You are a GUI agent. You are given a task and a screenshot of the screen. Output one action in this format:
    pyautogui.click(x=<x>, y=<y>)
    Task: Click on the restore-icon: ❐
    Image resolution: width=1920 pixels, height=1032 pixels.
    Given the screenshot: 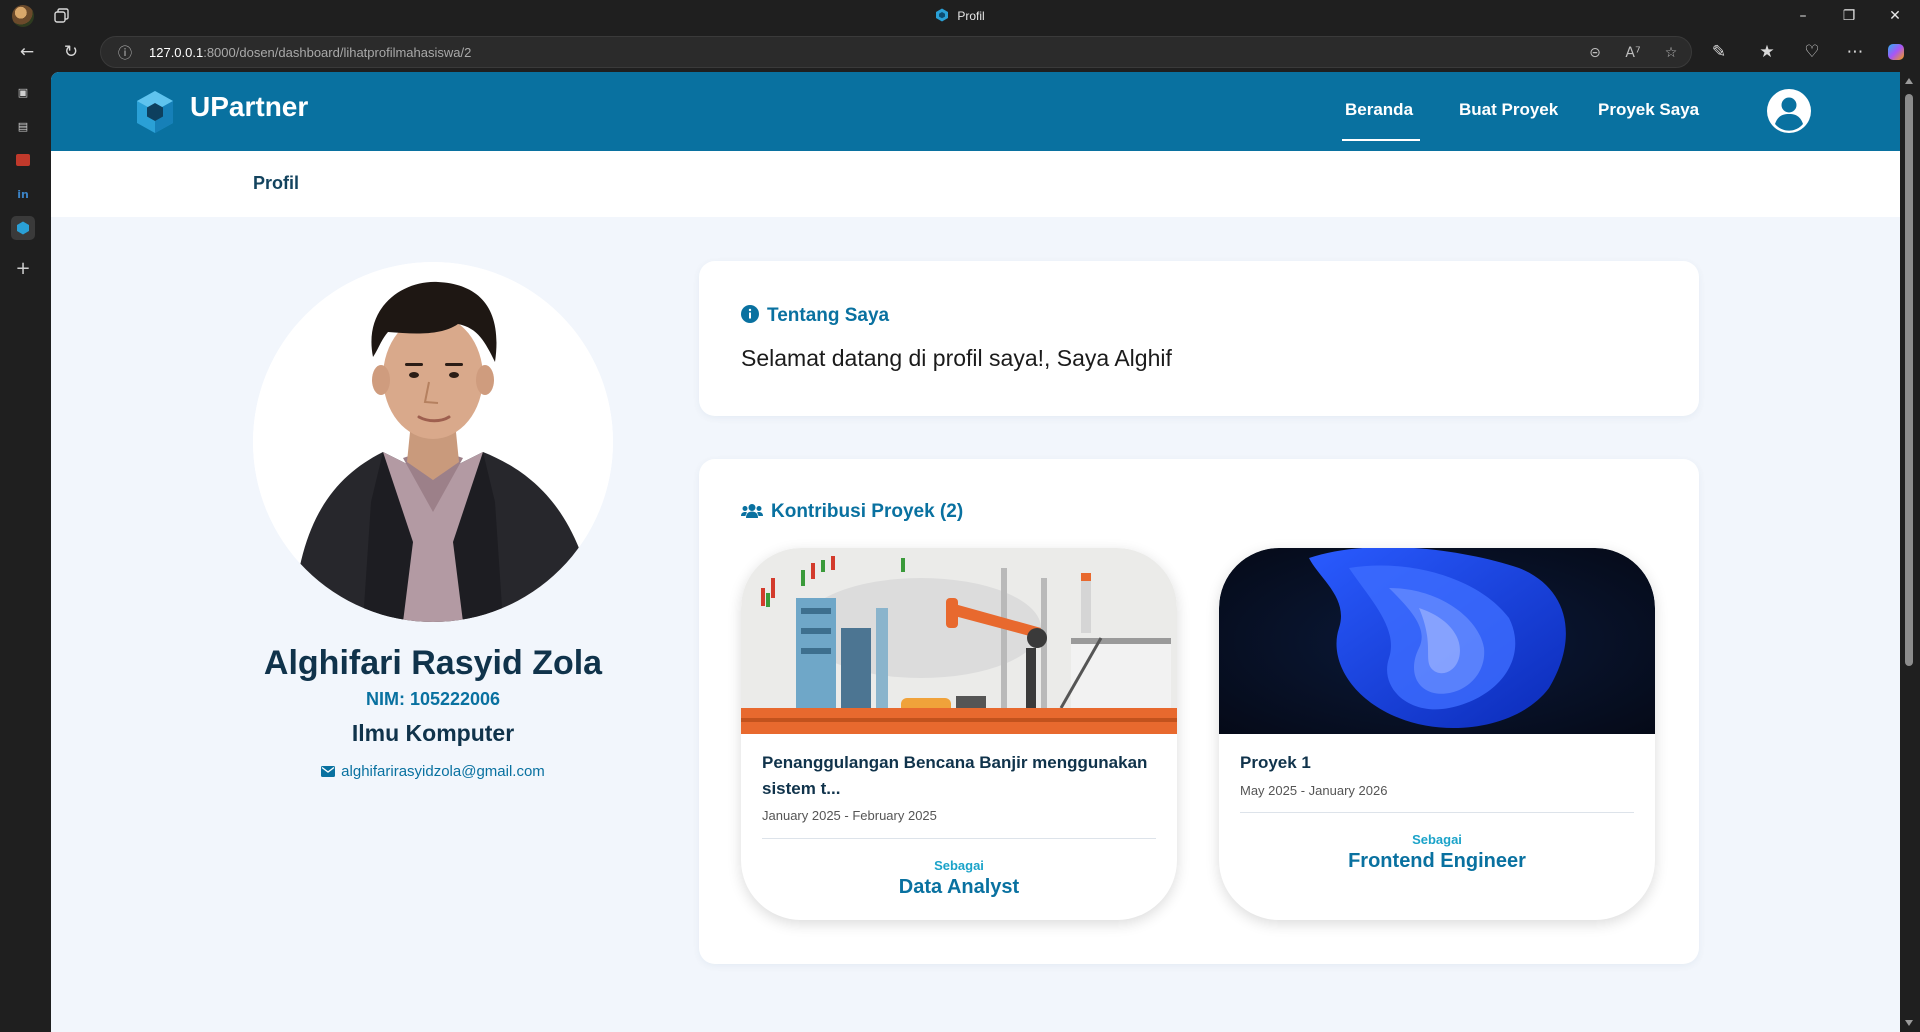 What is the action you would take?
    pyautogui.click(x=1849, y=16)
    